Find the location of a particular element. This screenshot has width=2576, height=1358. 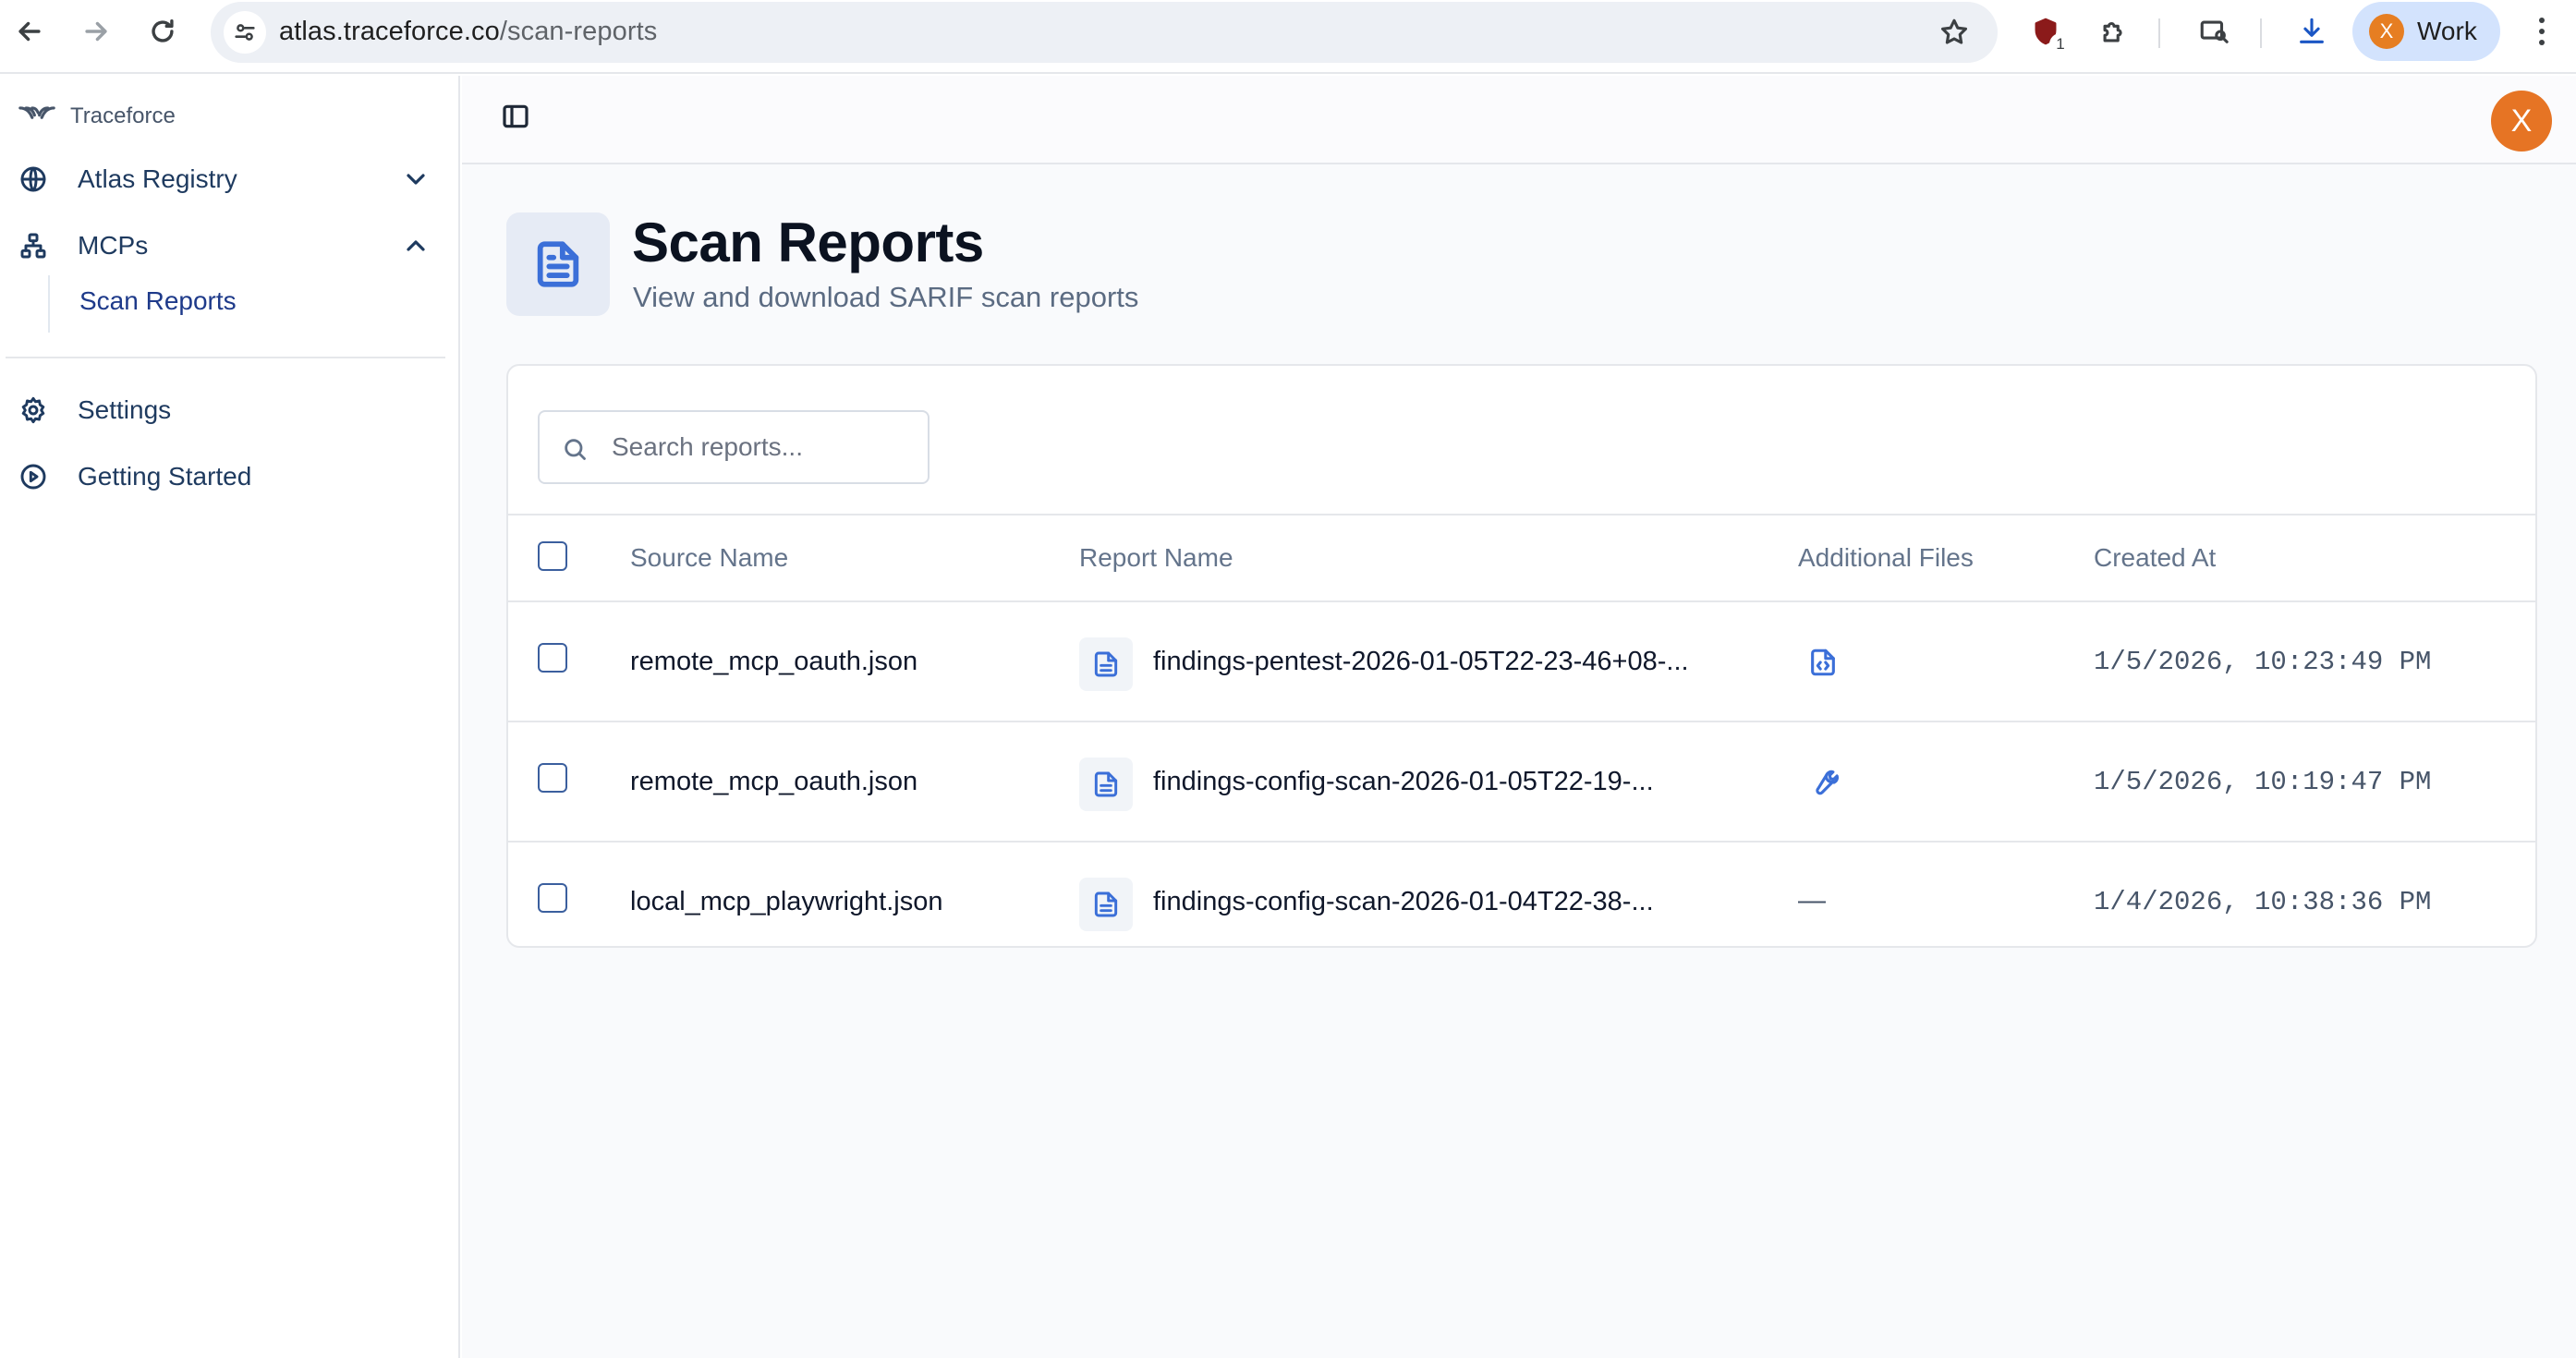

downloads-button is located at coordinates (2311, 31).